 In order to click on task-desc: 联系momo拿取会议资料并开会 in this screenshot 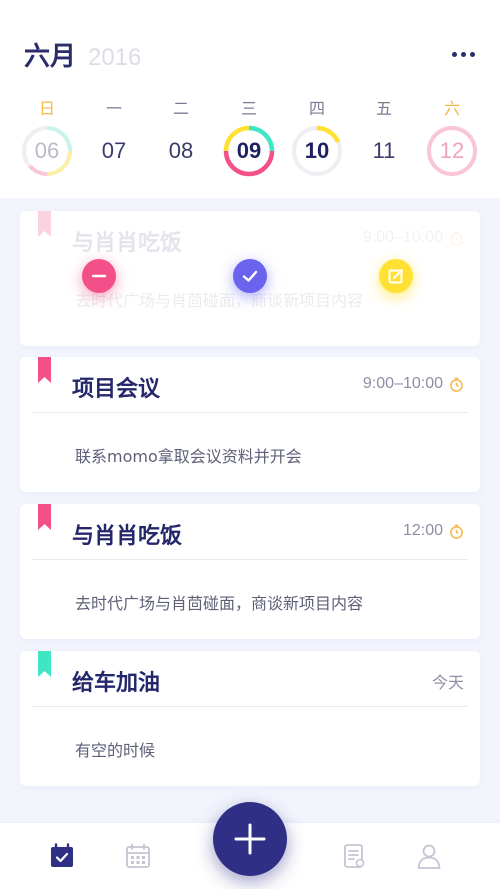, I will do `click(188, 456)`.